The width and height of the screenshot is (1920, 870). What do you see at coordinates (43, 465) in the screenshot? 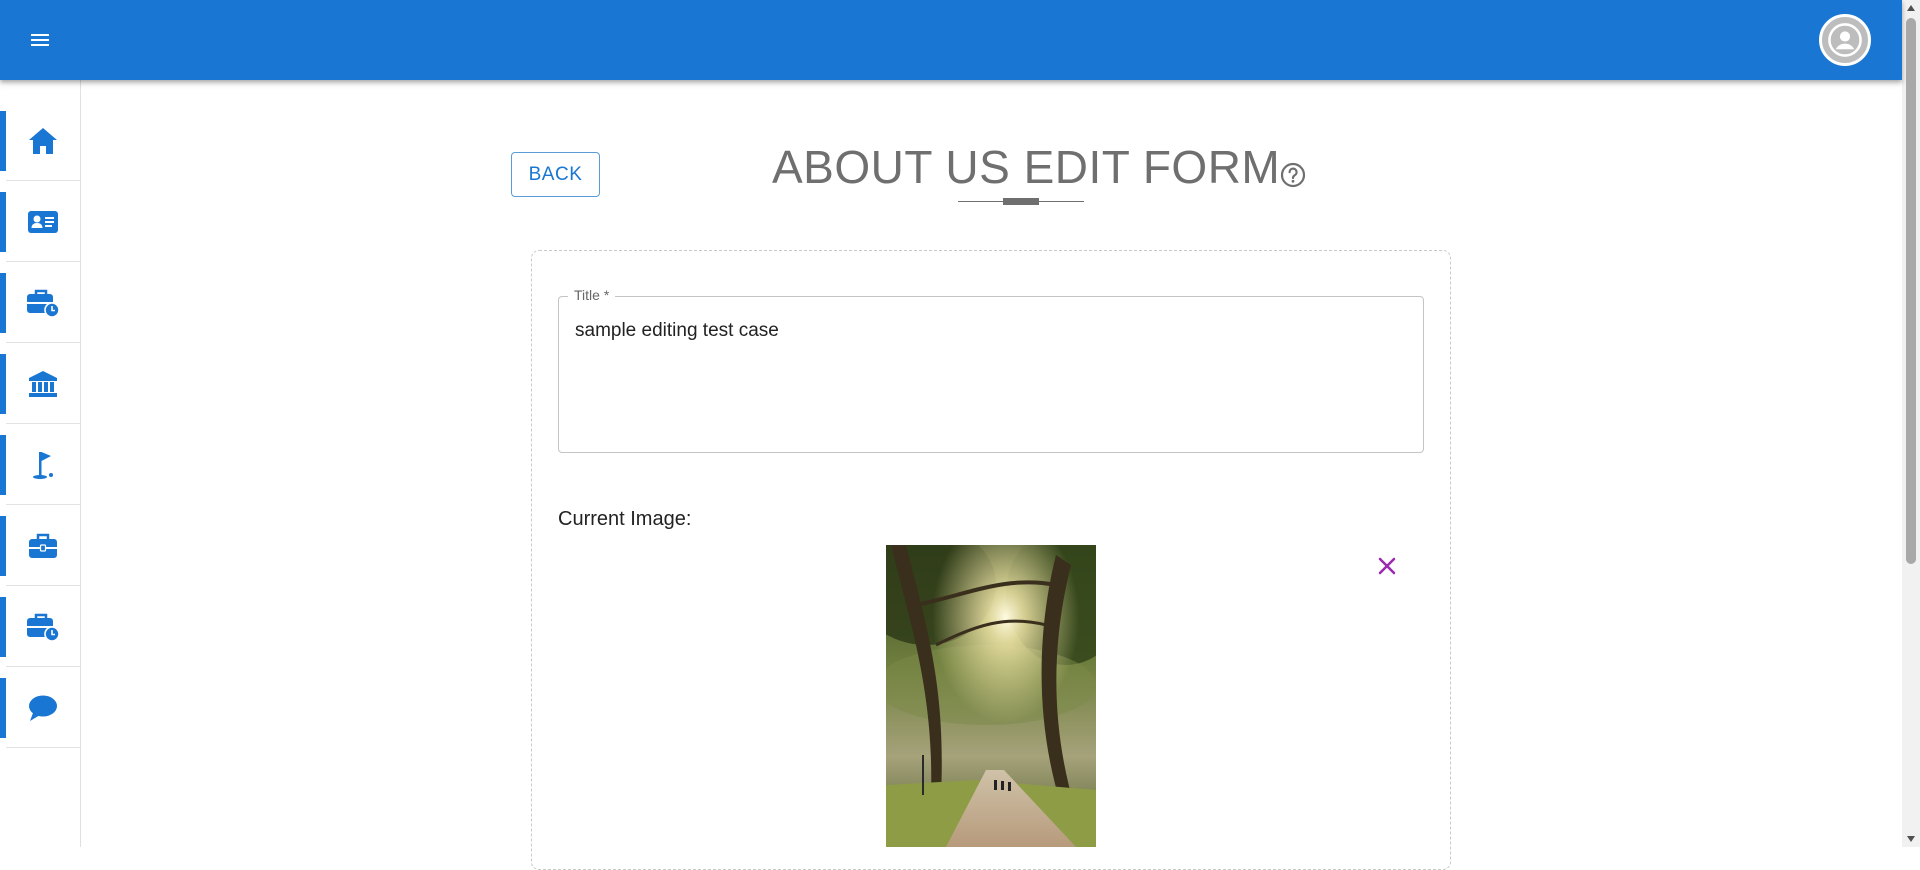
I see `golf-flag-icon` at bounding box center [43, 465].